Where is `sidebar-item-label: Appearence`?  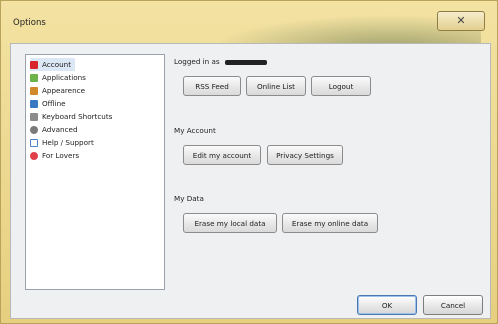 sidebar-item-label: Appearence is located at coordinates (64, 90).